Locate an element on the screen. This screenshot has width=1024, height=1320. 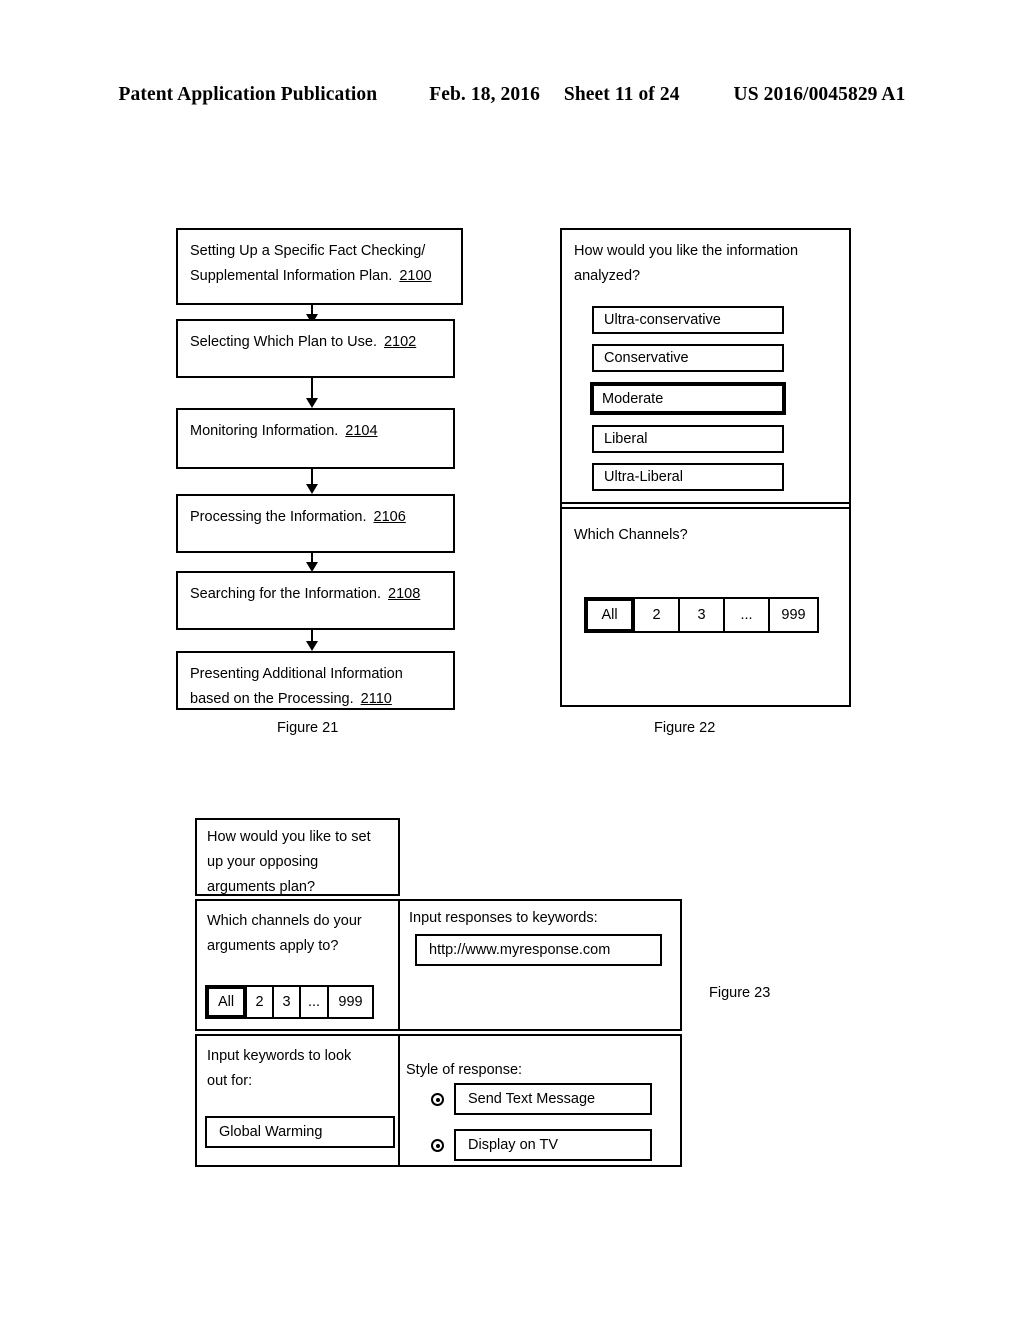
analysis-option-moderate-label: Moderate is located at coordinates (633, 398).